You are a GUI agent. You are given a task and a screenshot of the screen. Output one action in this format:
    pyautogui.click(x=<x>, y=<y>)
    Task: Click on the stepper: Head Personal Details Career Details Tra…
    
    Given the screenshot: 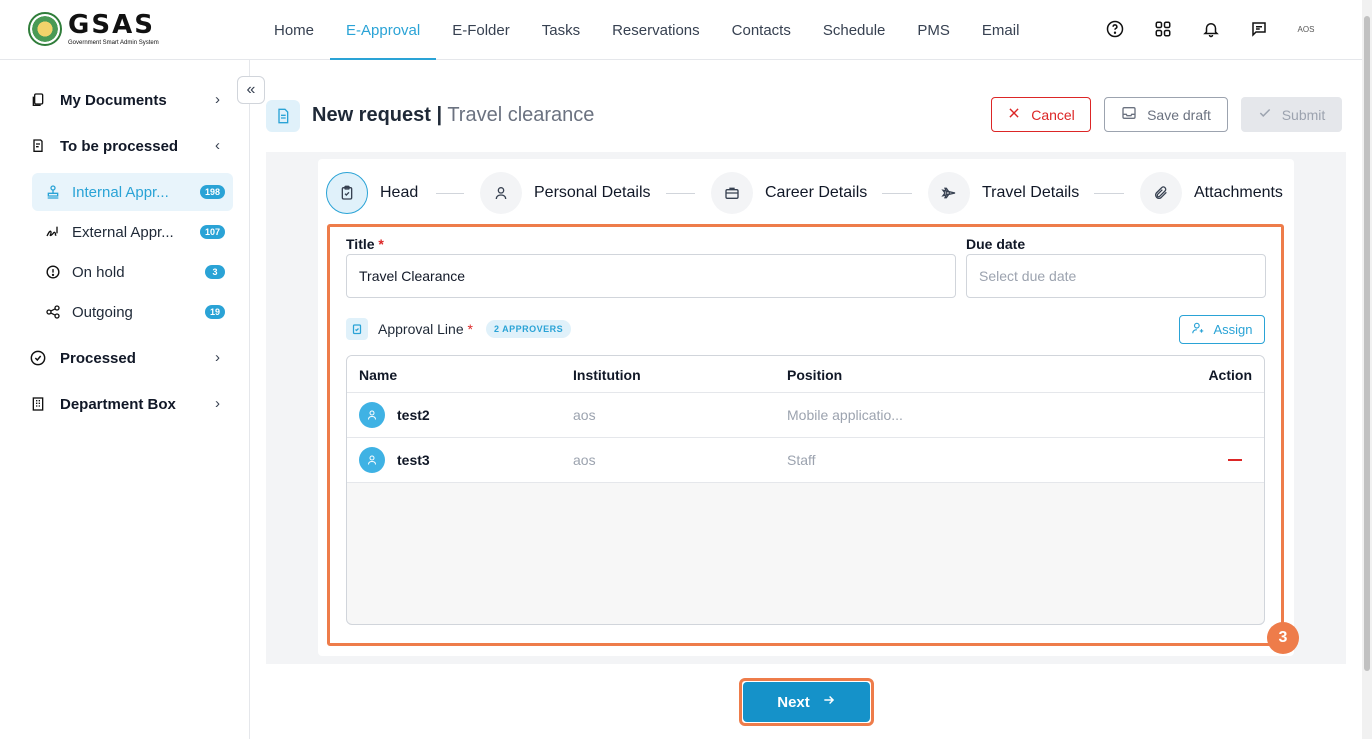 What is the action you would take?
    pyautogui.click(x=808, y=193)
    